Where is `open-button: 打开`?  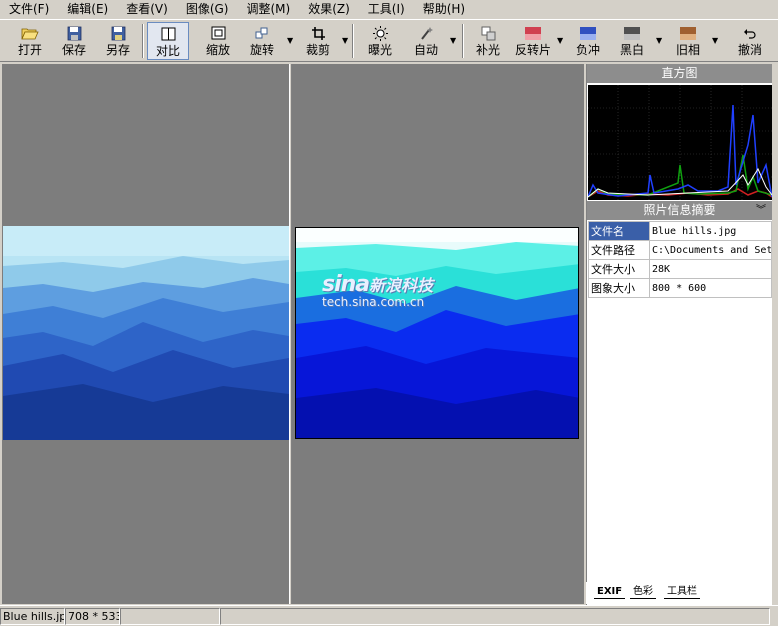
open-button: 打开 is located at coordinates (30, 41).